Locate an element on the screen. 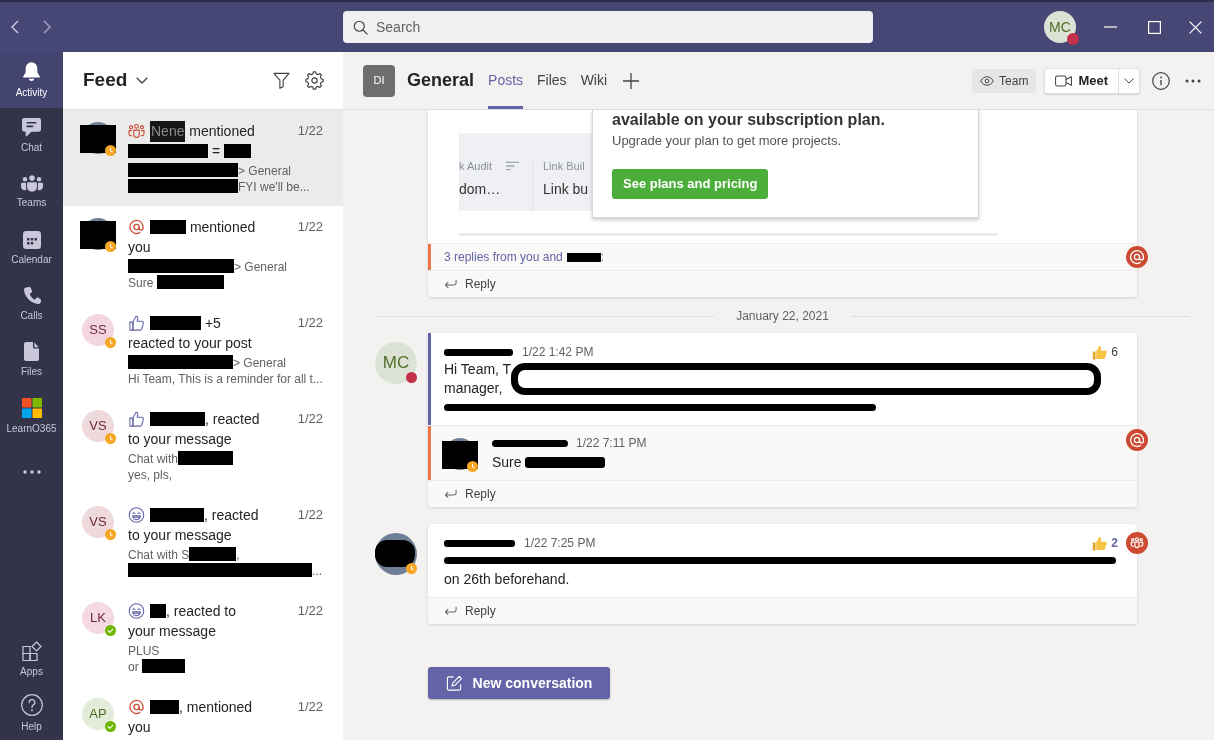 The image size is (1214, 740). team-button: Team is located at coordinates (1004, 80).